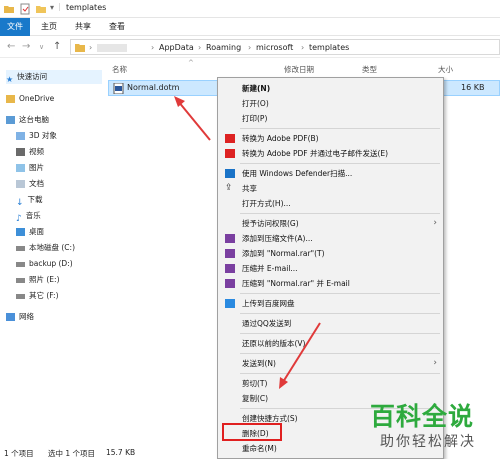 This screenshot has height=459, width=500. What do you see at coordinates (179, 101) in the screenshot?
I see `arrow-to-file-head` at bounding box center [179, 101].